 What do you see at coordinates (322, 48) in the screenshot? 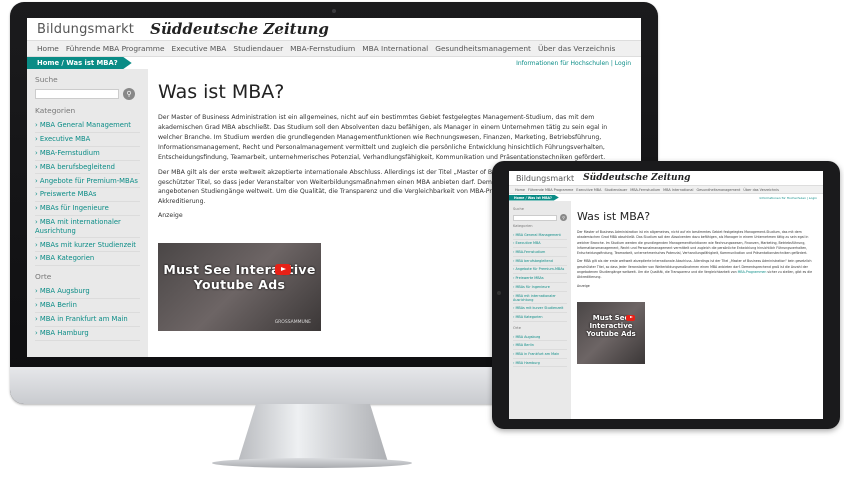
I see `nav-item-fernstudium: MBA-Fernstudium` at bounding box center [322, 48].